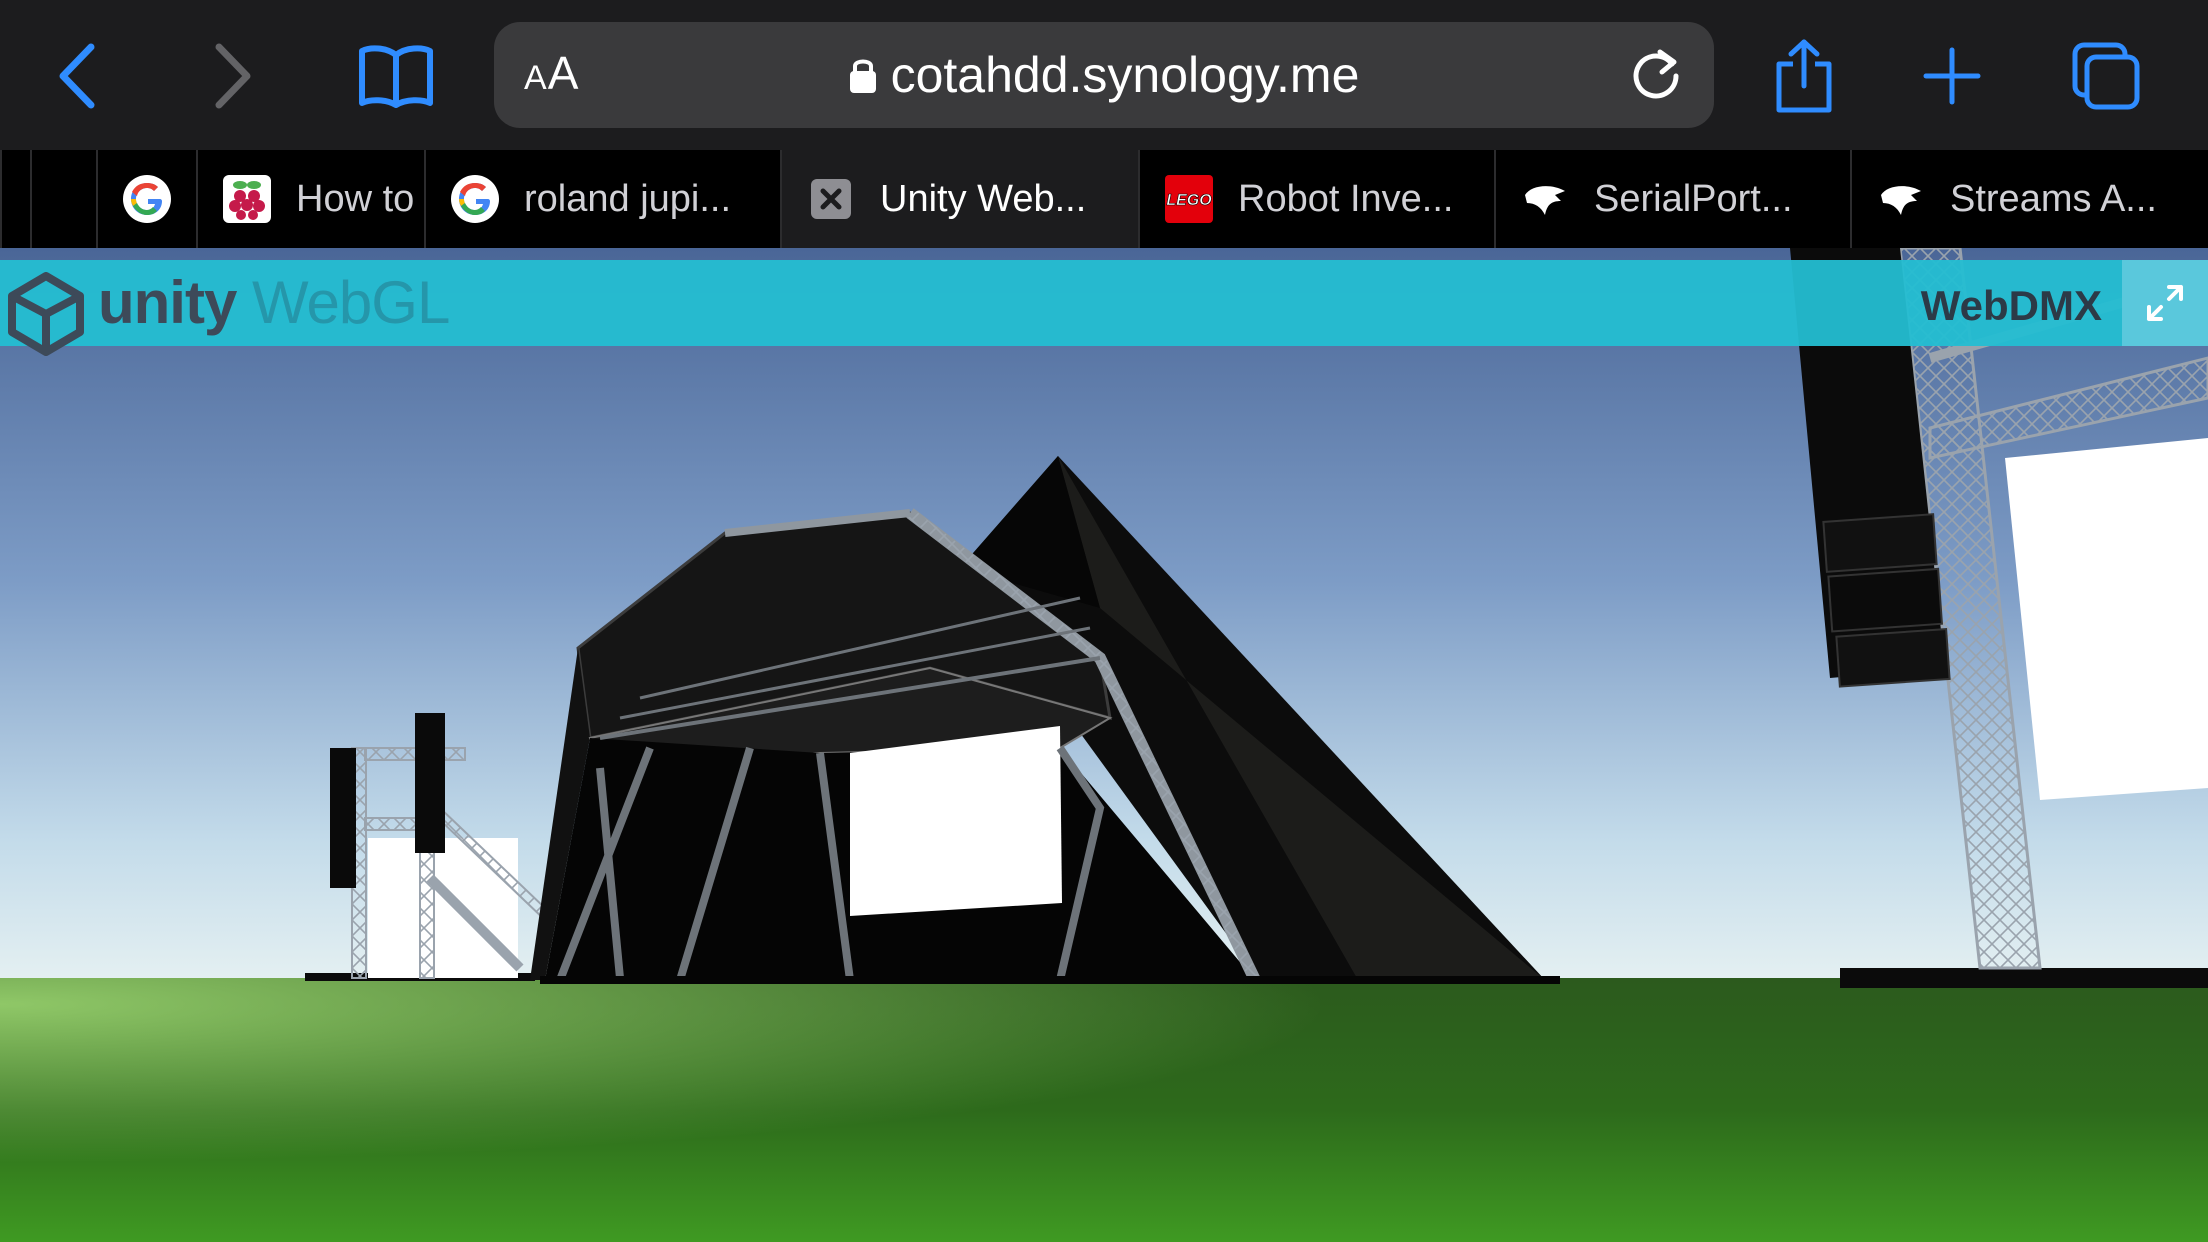 The height and width of the screenshot is (1242, 2208). I want to click on tabs-overview-icon, so click(2106, 76).